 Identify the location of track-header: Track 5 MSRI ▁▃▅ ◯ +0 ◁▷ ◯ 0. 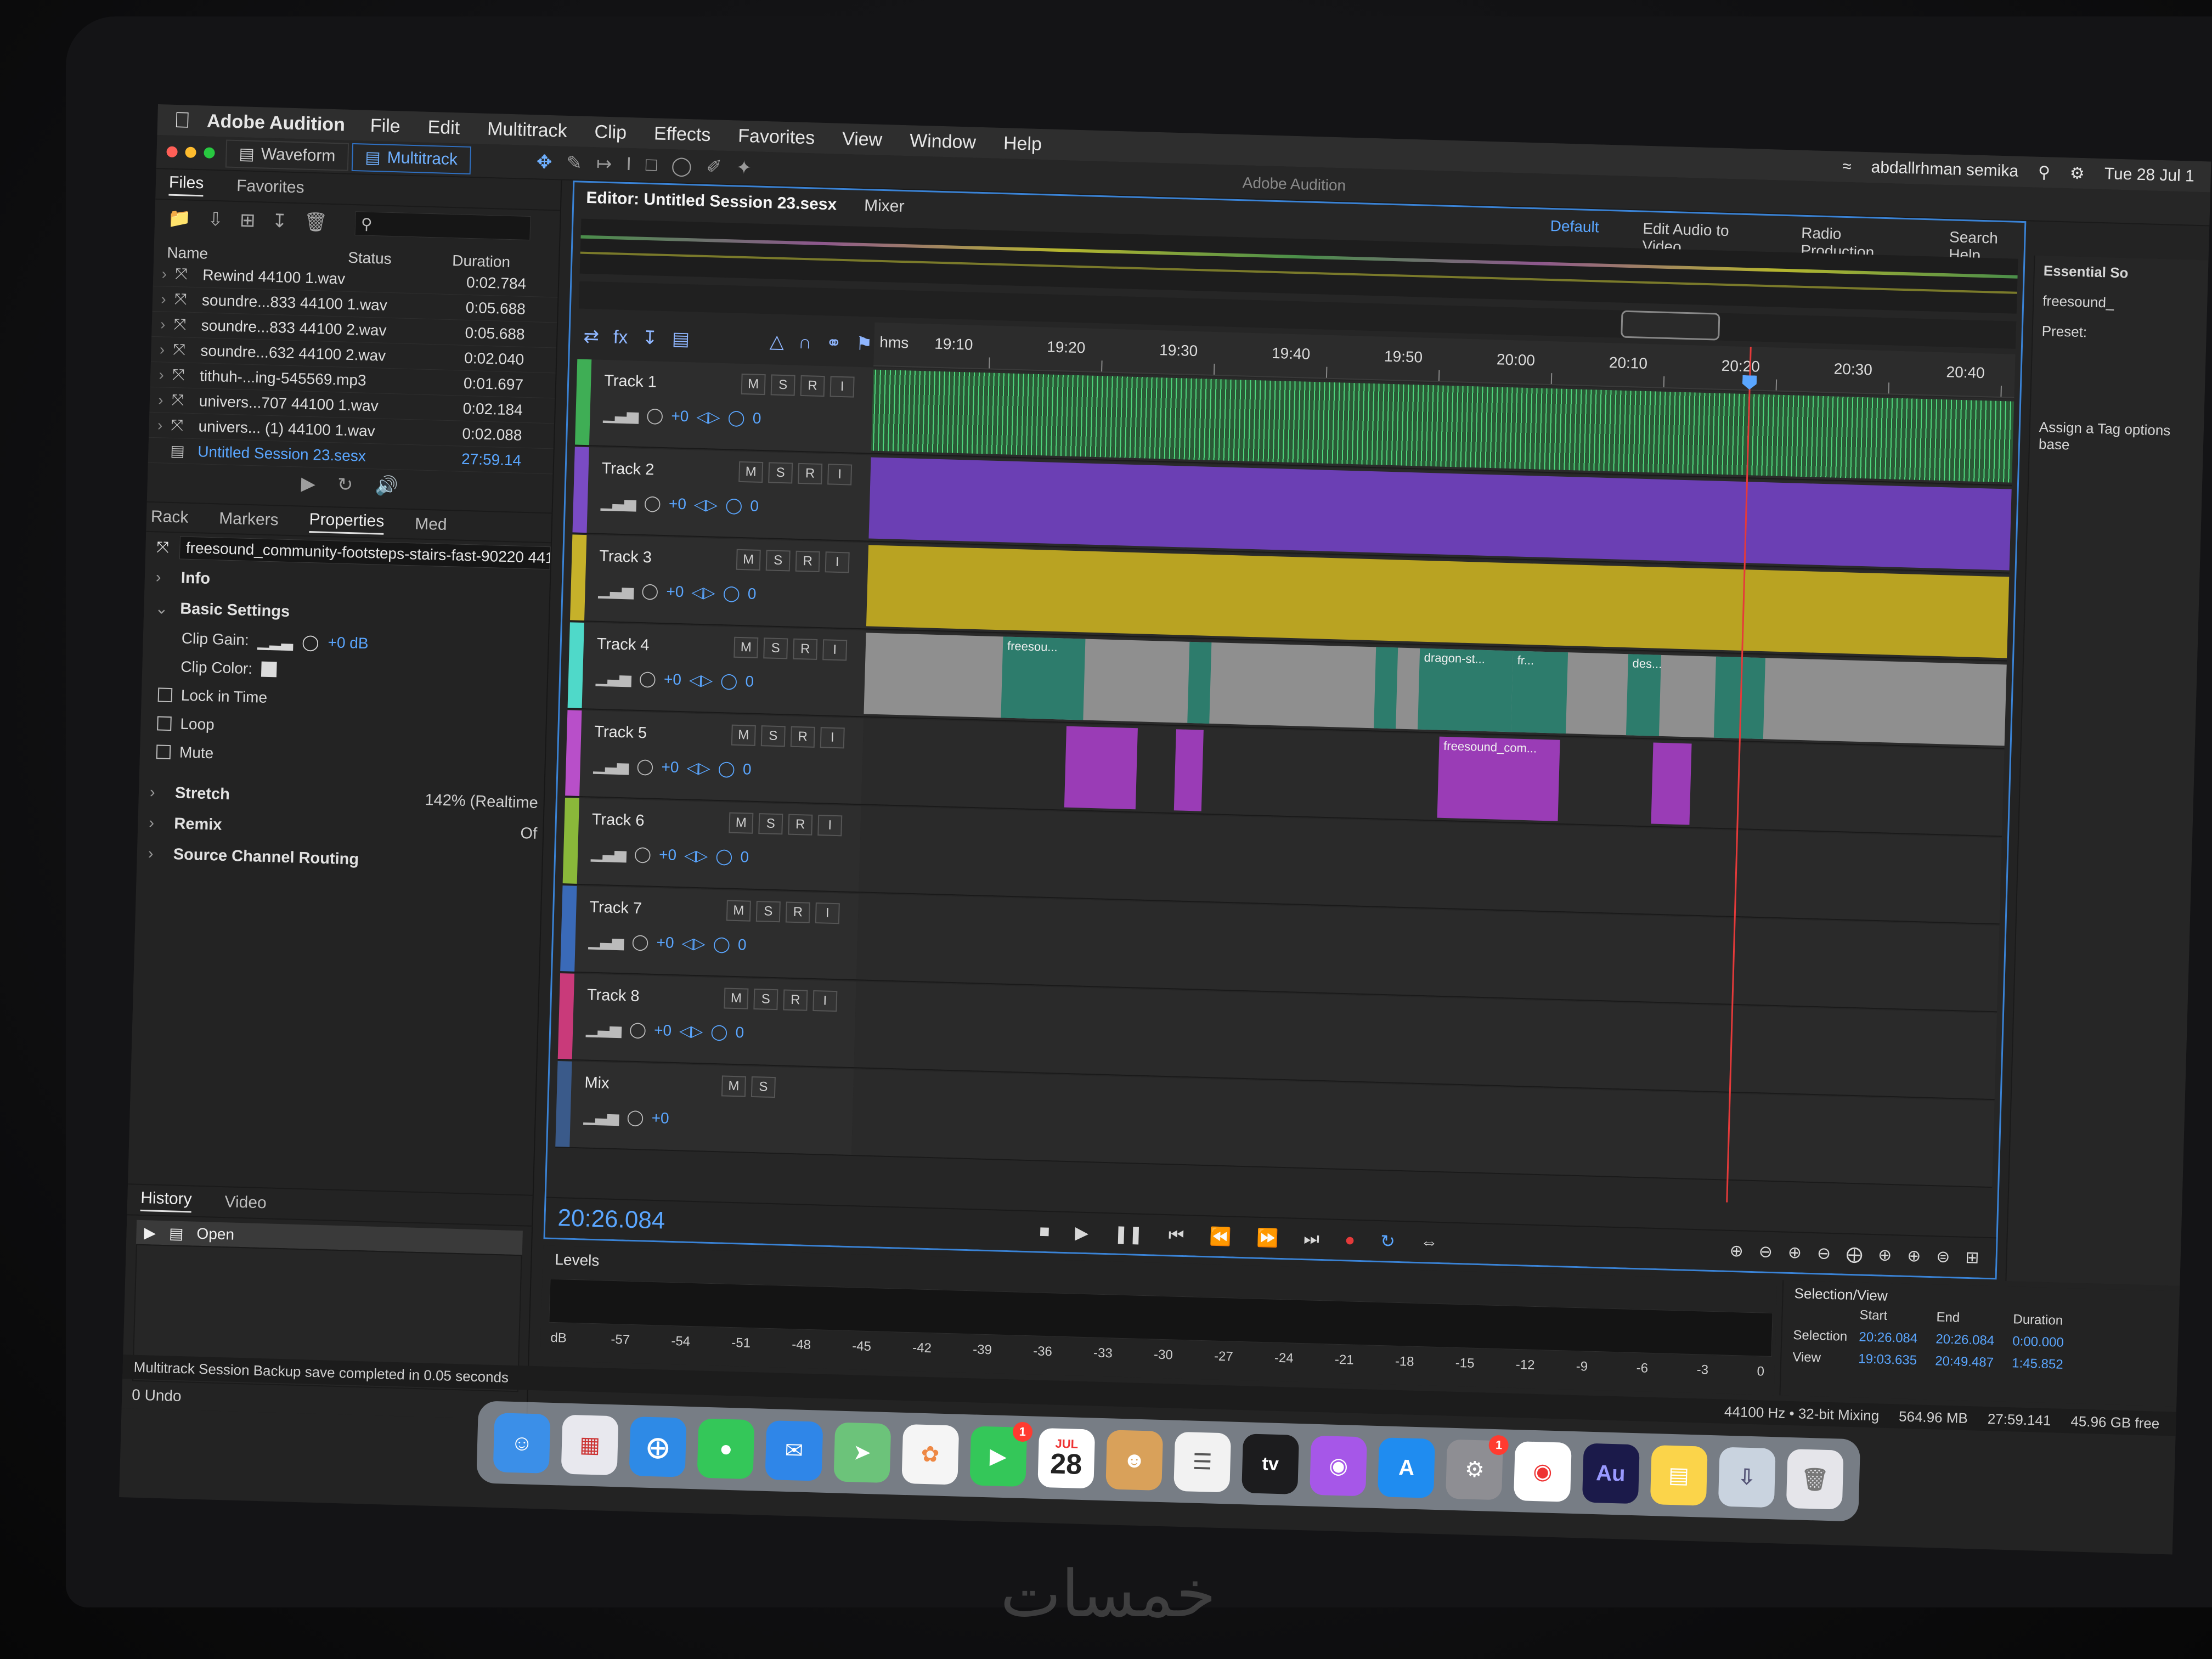
(715, 757).